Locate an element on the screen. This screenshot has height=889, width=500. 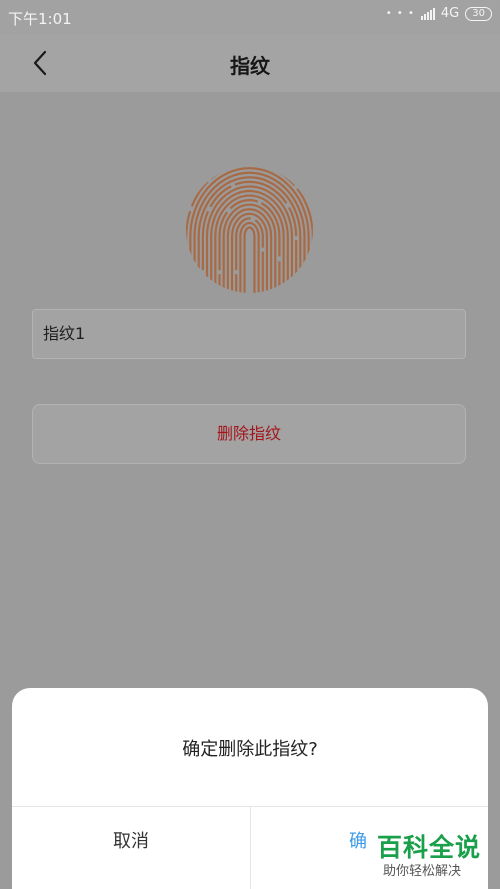
status-bar: 下午1:01 • • • 4G 30 is located at coordinates (250, 17).